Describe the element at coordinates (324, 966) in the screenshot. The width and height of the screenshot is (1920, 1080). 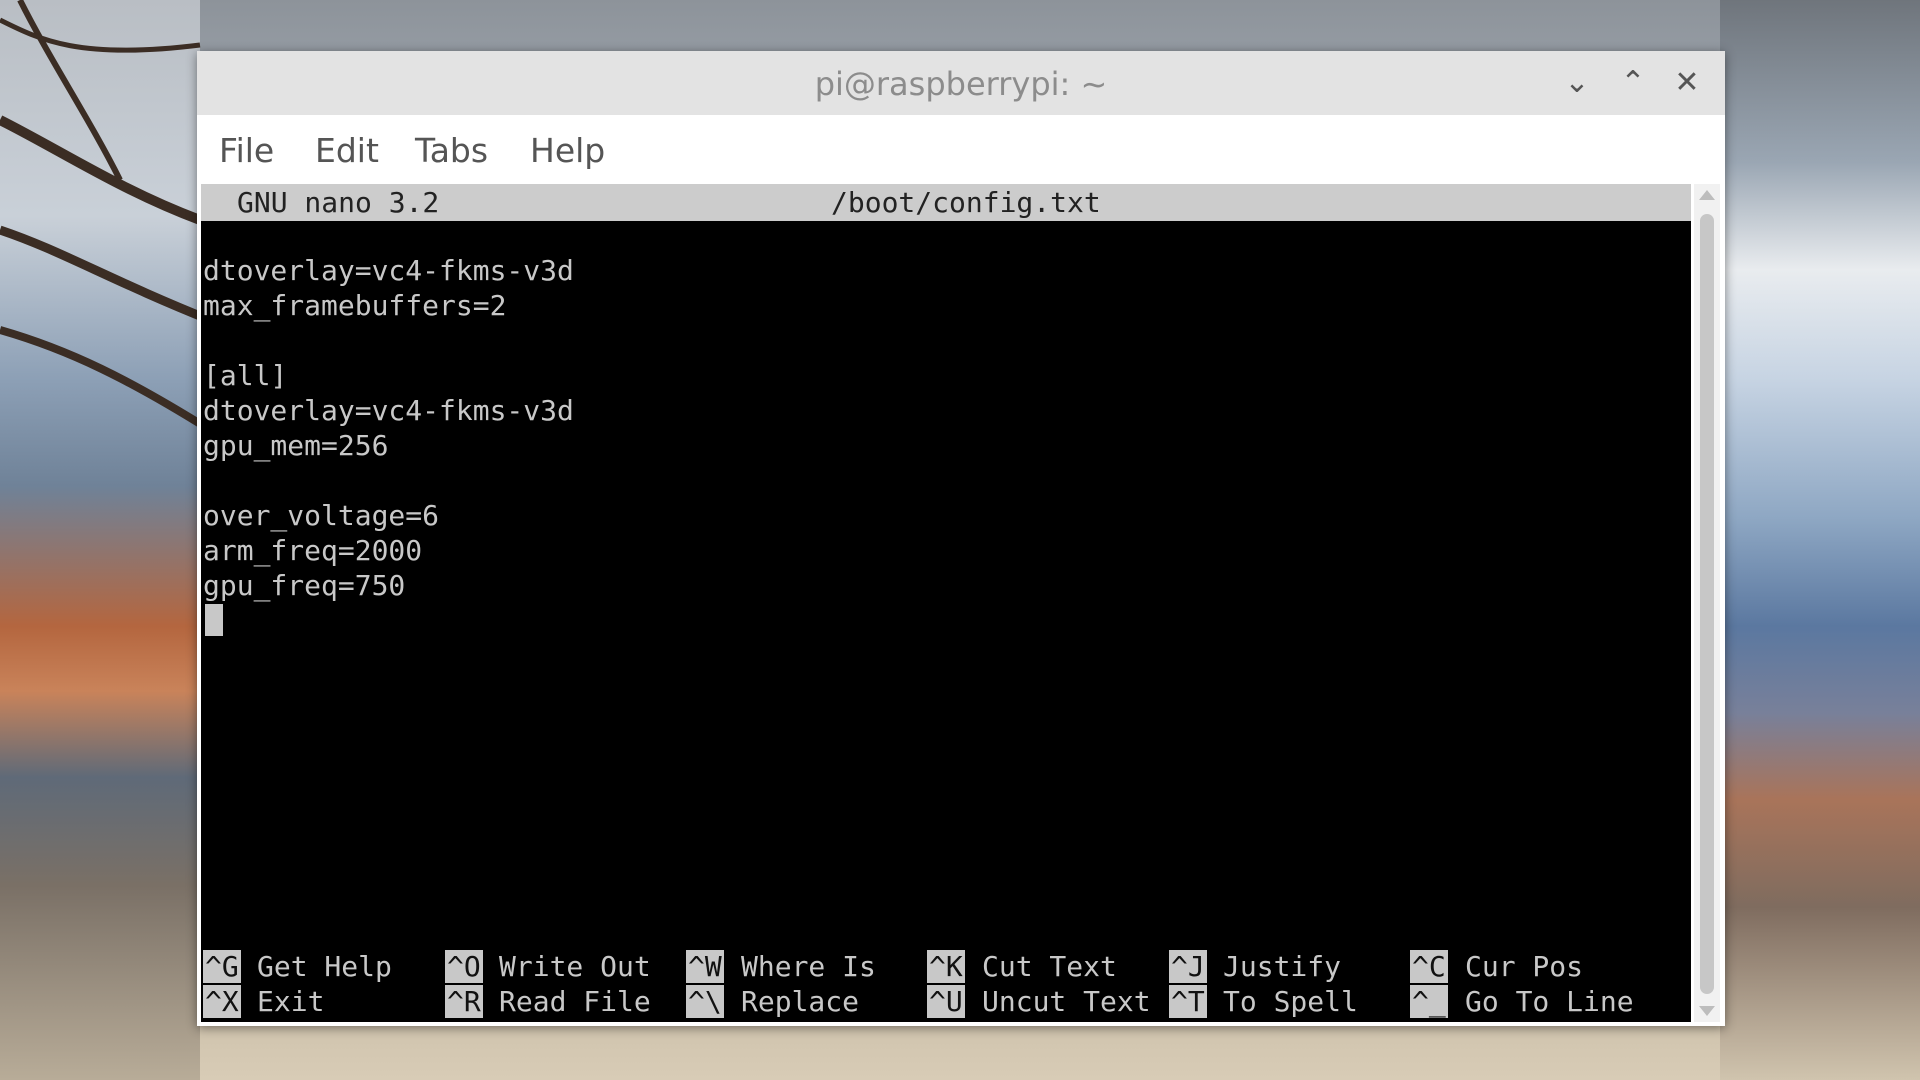
I see `shortcut-label-get-help: Get Help` at that location.